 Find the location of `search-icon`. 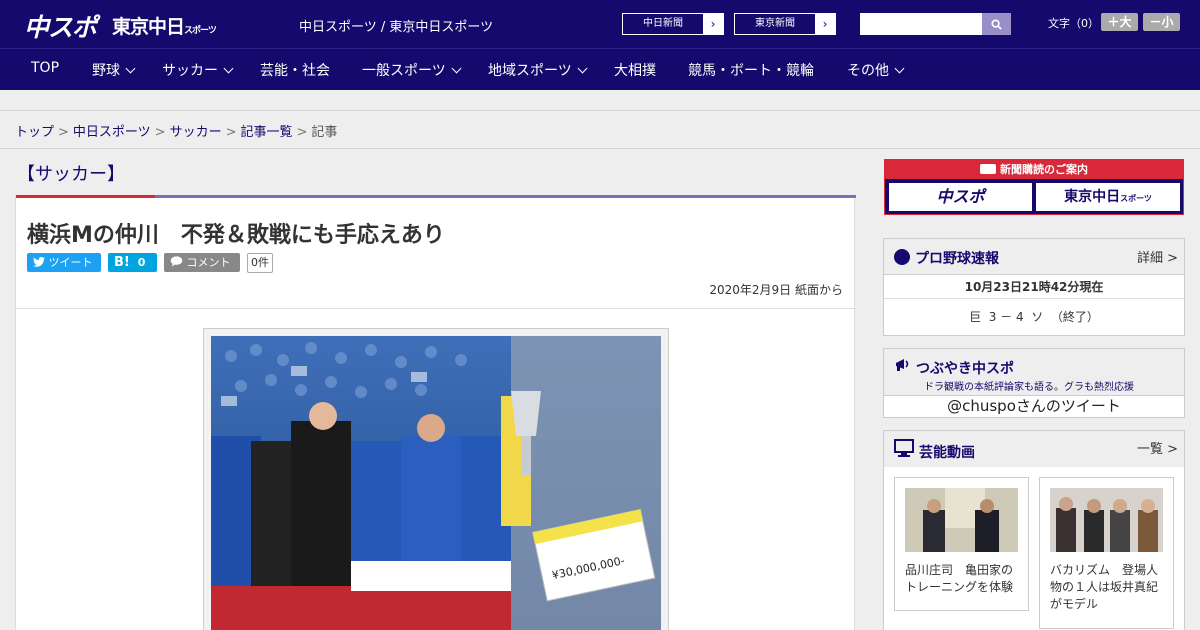

search-icon is located at coordinates (996, 24).